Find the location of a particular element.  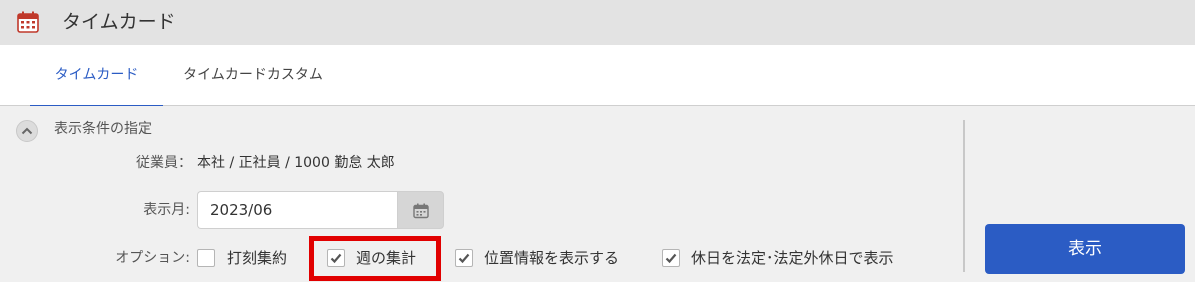

calendar-picker-button is located at coordinates (420, 210).